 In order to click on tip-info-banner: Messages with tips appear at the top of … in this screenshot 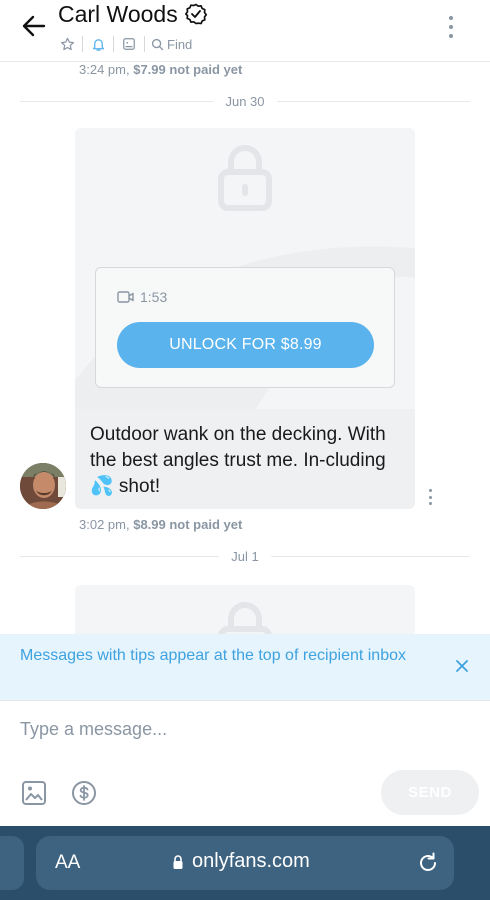, I will do `click(245, 667)`.